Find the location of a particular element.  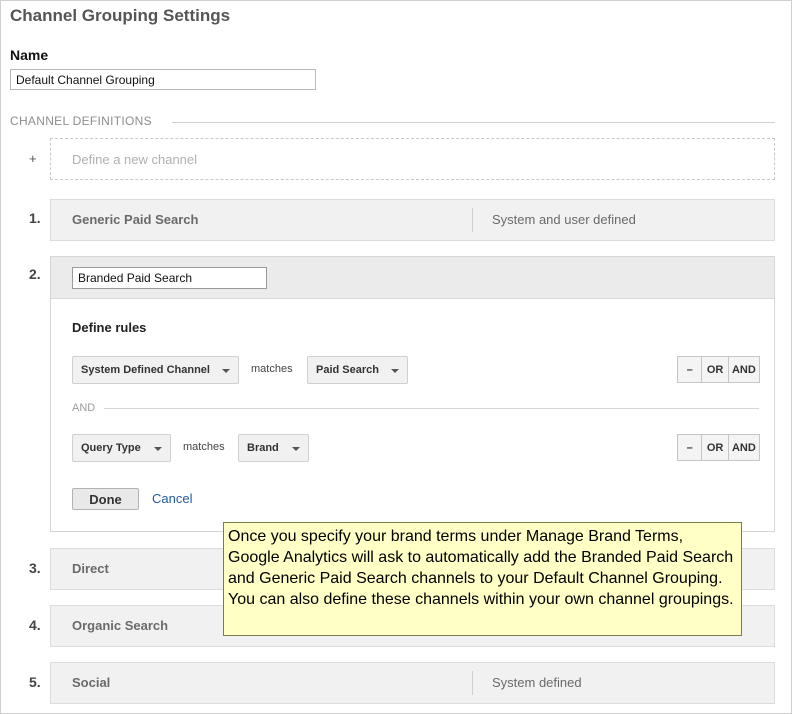

channel-name: Direct is located at coordinates (90, 568).